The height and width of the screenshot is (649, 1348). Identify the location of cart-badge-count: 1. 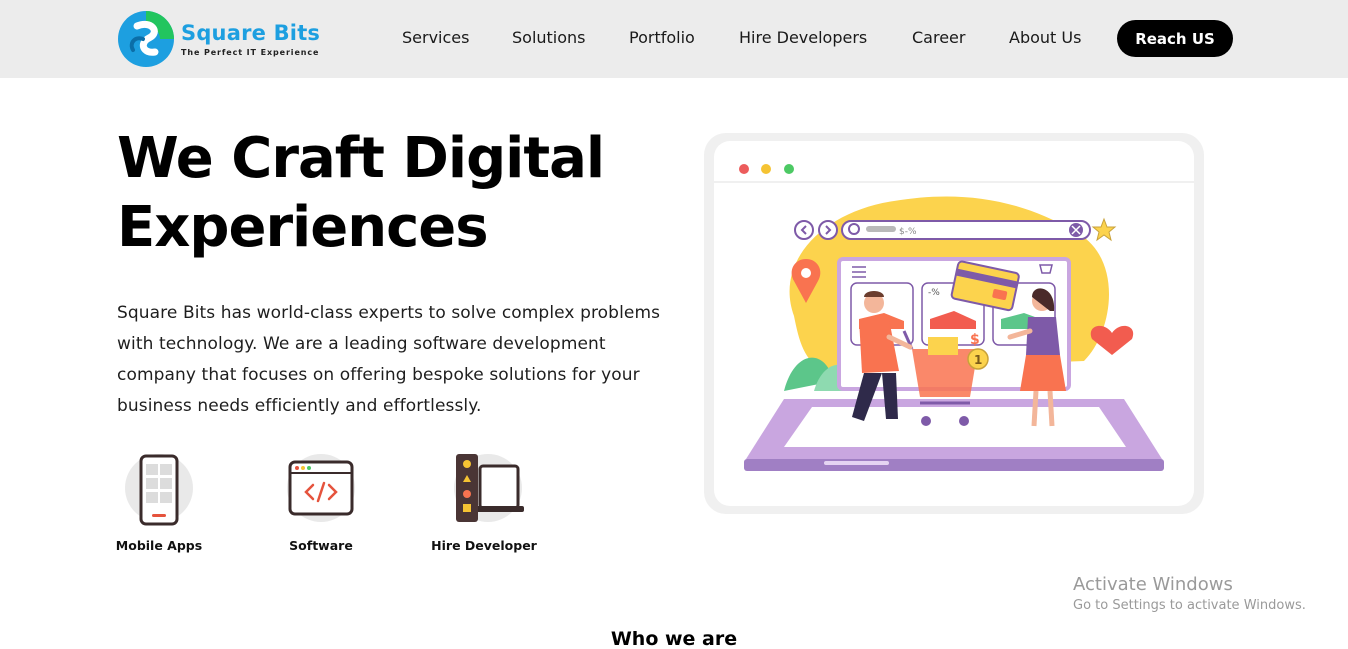
(978, 360).